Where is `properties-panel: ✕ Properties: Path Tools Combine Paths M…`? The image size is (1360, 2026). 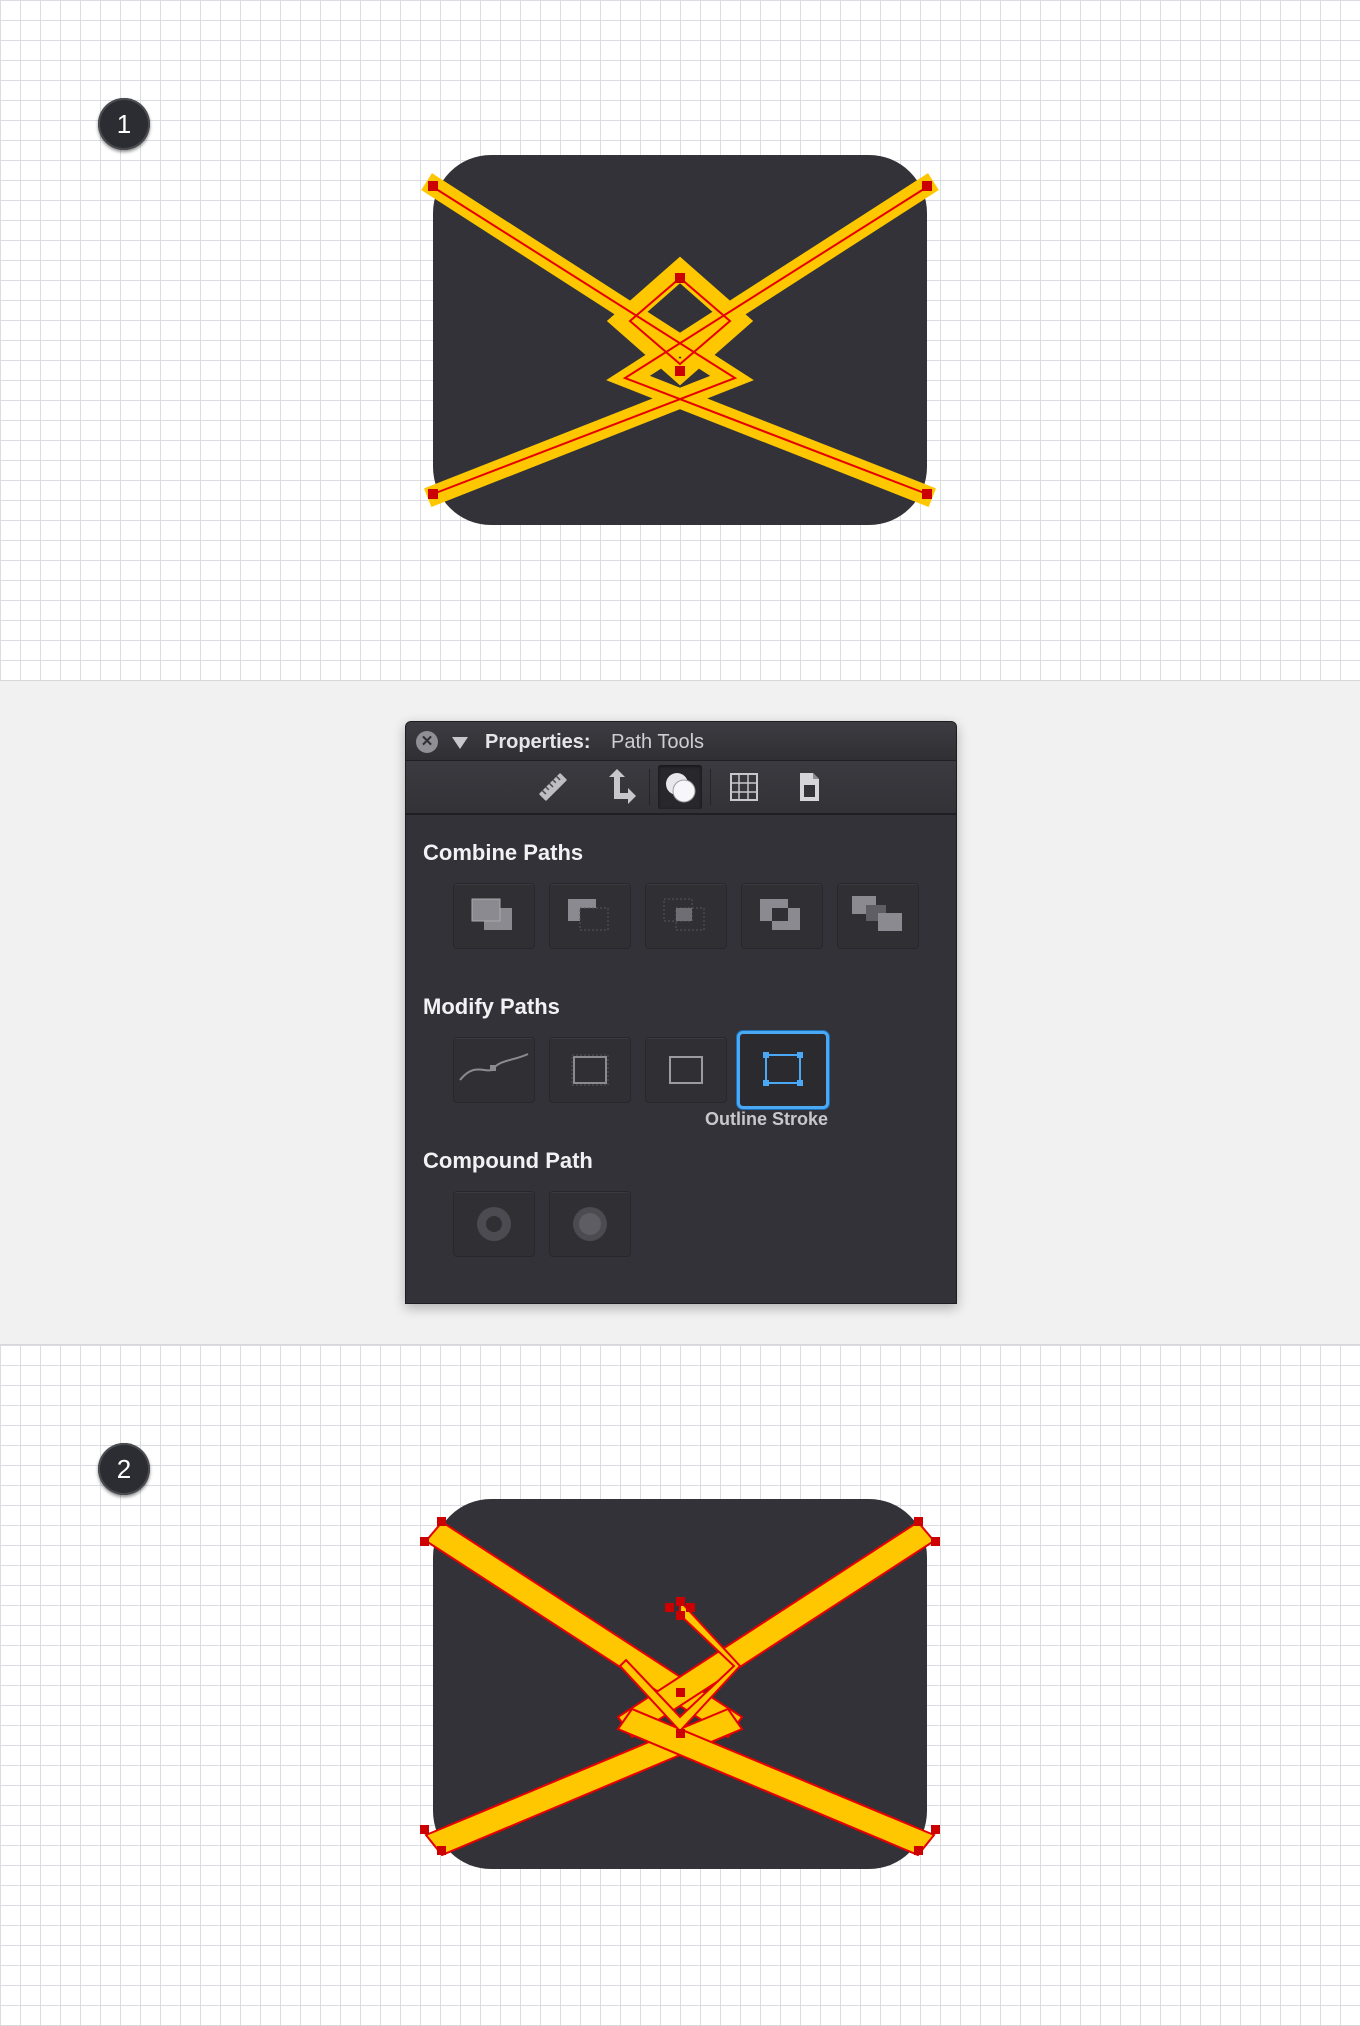 properties-panel: ✕ Properties: Path Tools Combine Paths M… is located at coordinates (681, 1012).